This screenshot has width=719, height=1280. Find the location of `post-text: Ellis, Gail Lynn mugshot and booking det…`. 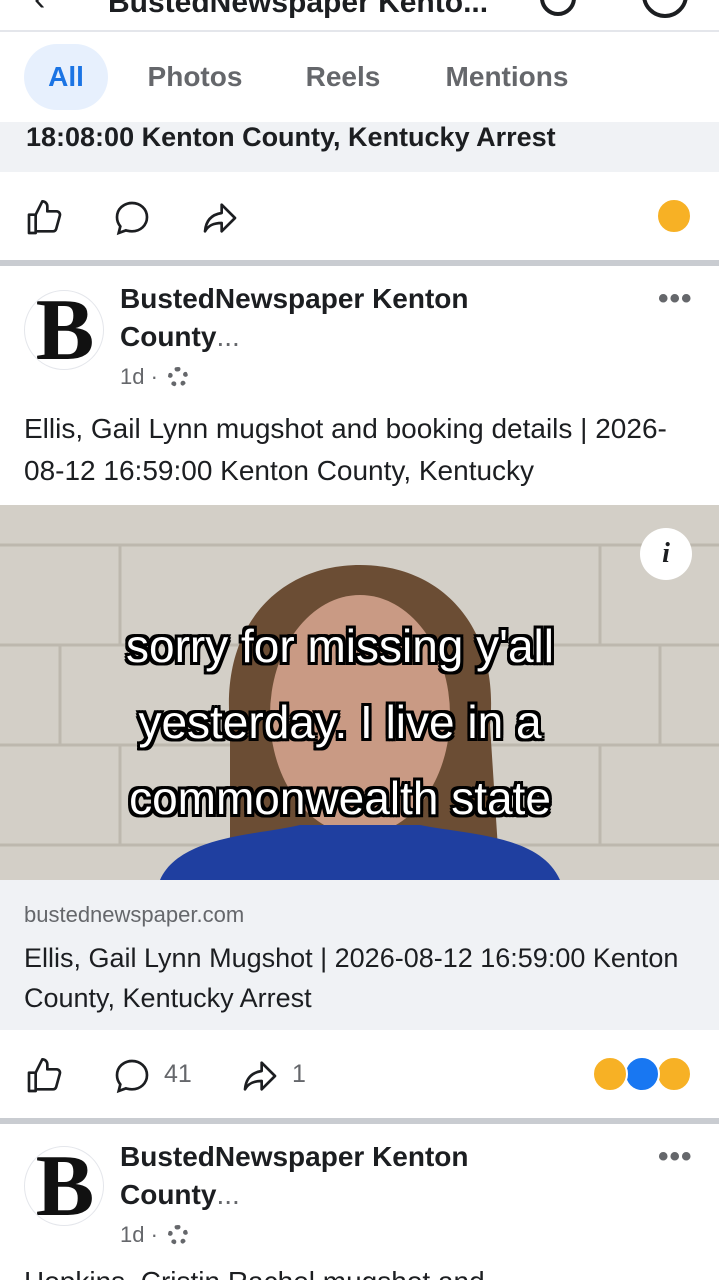

post-text: Ellis, Gail Lynn mugshot and booking det… is located at coordinates (345, 449).